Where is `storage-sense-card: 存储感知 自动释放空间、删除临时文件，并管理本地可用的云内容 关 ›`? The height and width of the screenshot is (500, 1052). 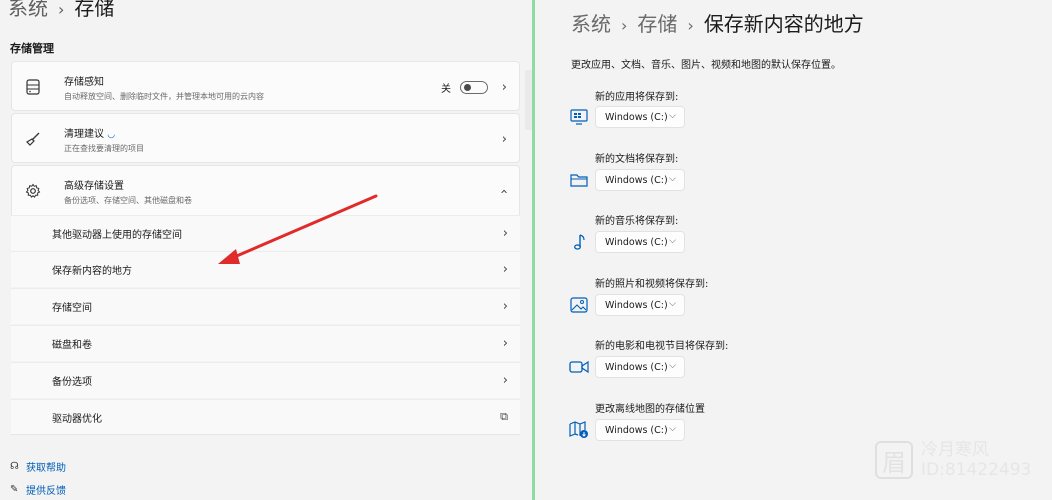
storage-sense-card: 存储感知 自动释放空间、删除临时文件，并管理本地可用的云内容 关 › is located at coordinates (265, 86).